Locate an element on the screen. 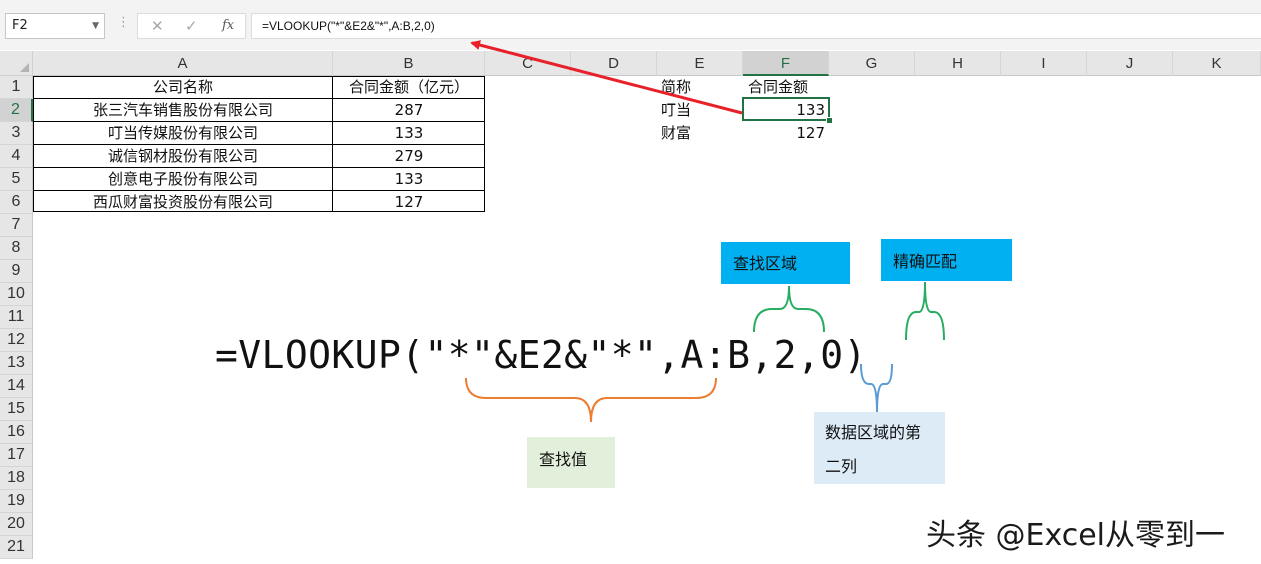  exact-match-brace is located at coordinates (925, 311).